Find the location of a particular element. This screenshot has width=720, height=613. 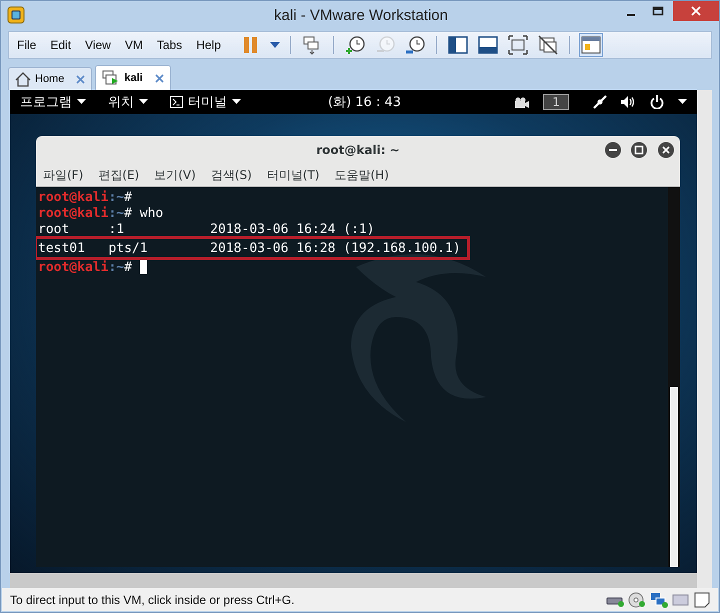

horizontal-scrollbar is located at coordinates (353, 580).